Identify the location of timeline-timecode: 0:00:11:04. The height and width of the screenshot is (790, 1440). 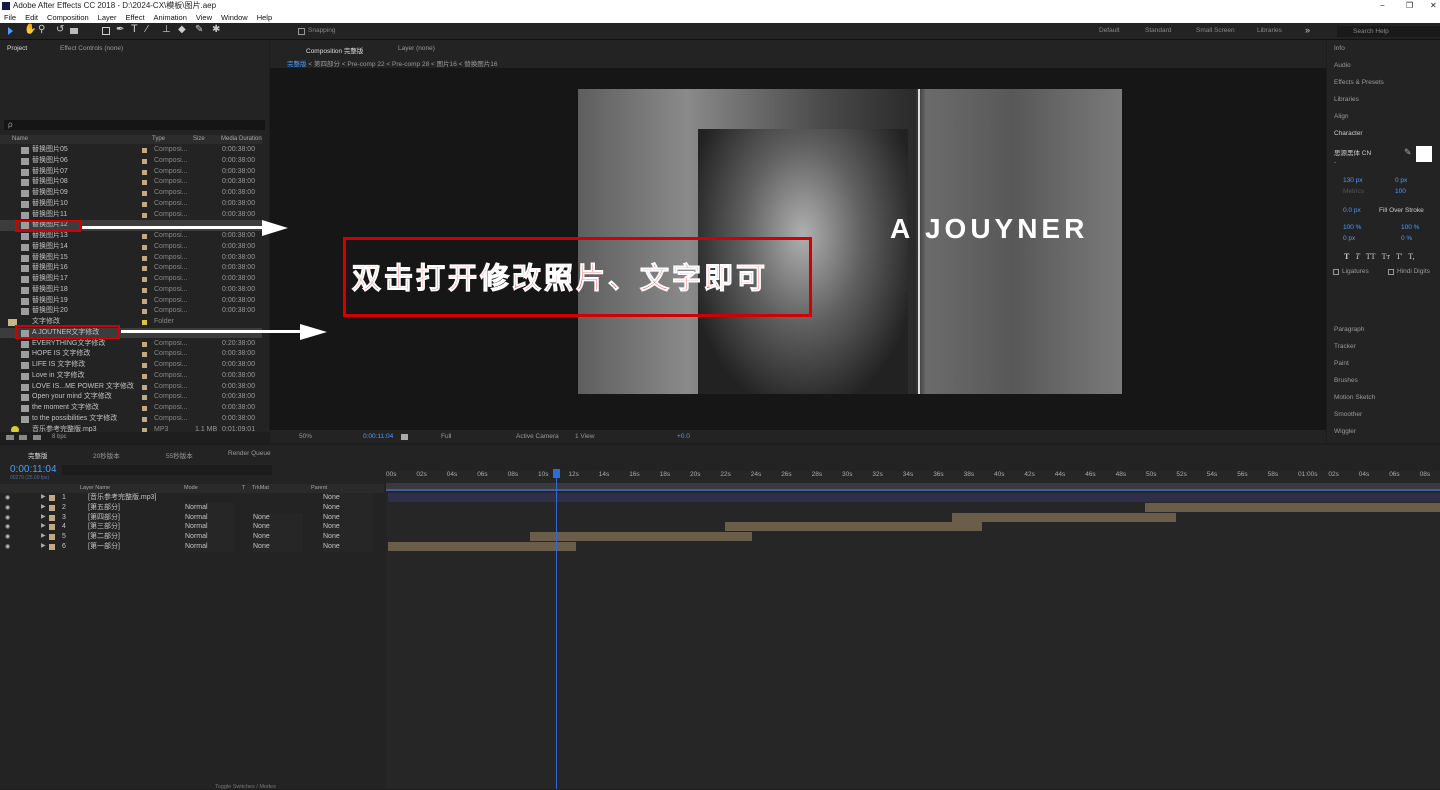
(33, 469).